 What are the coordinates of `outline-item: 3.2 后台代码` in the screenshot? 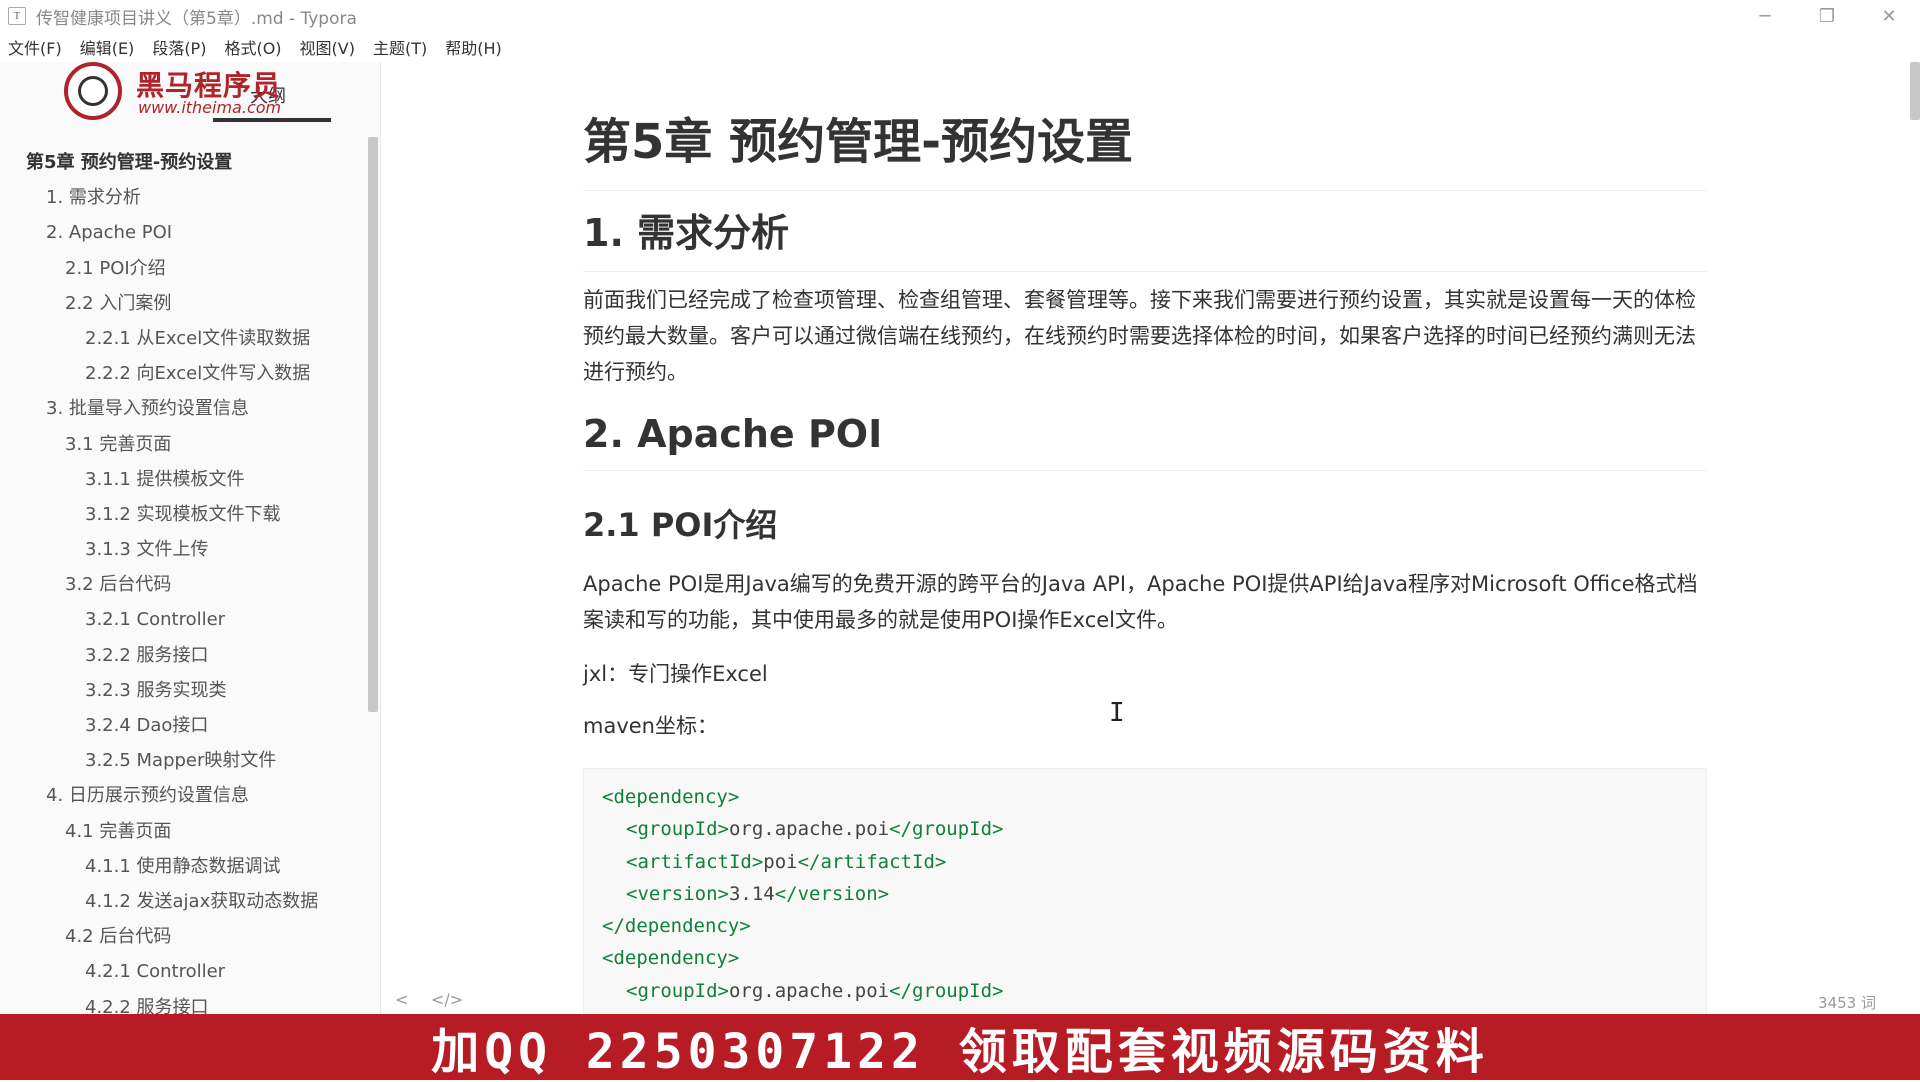 It's located at (180, 584).